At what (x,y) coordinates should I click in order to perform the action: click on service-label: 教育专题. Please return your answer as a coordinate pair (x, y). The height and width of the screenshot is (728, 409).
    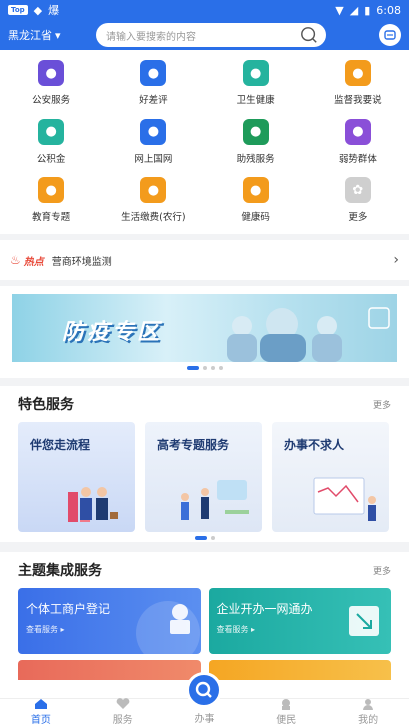
    Looking at the image, I should click on (51, 218).